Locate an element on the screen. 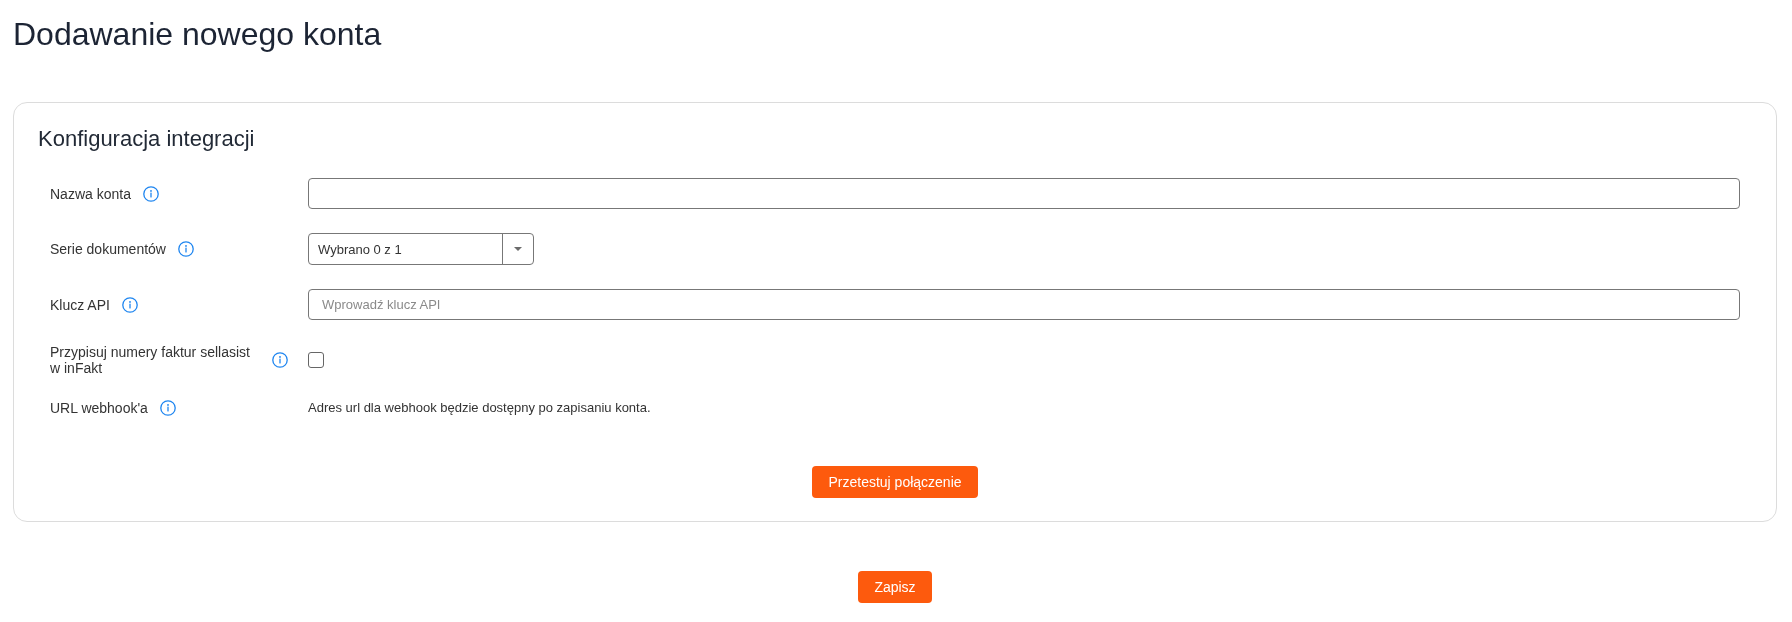  test-connection-button: Przetestuj połączenie is located at coordinates (895, 482).